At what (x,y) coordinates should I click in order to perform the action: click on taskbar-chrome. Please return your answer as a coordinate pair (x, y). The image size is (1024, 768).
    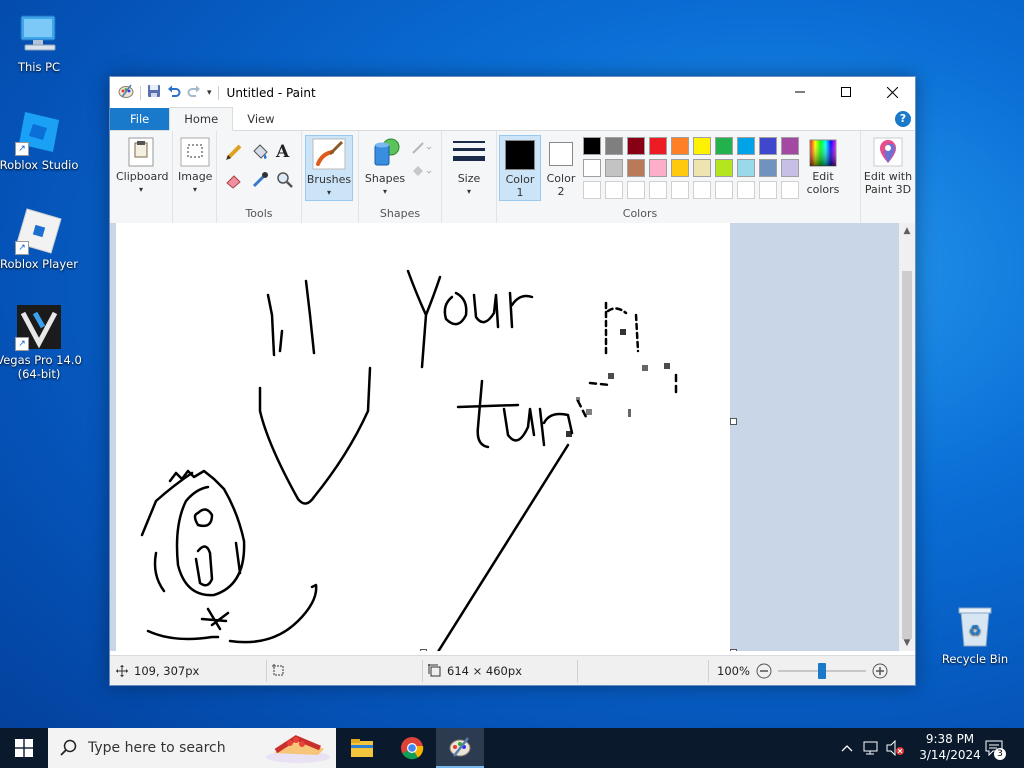
    Looking at the image, I should click on (412, 748).